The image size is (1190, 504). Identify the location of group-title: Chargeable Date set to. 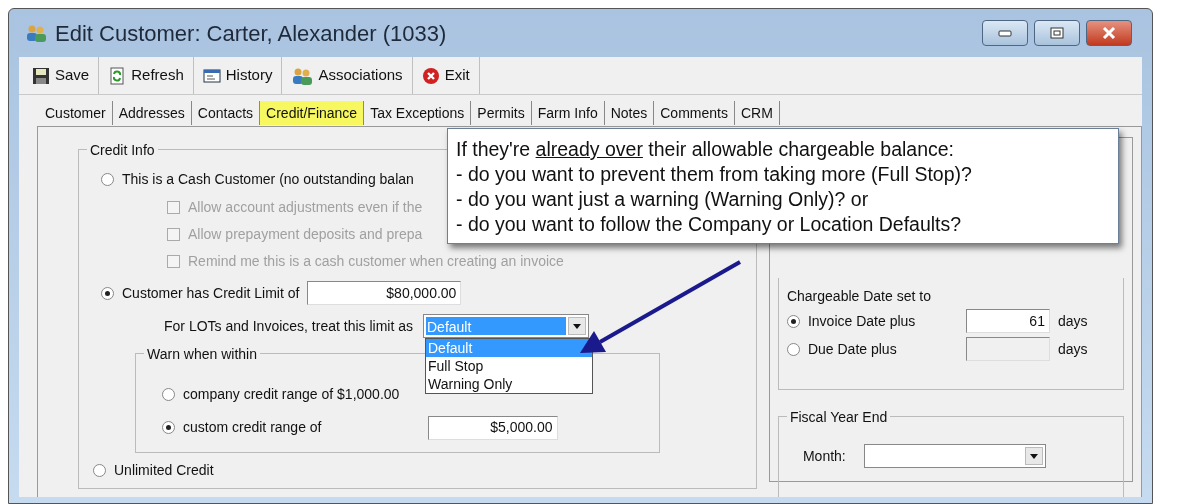
(859, 296).